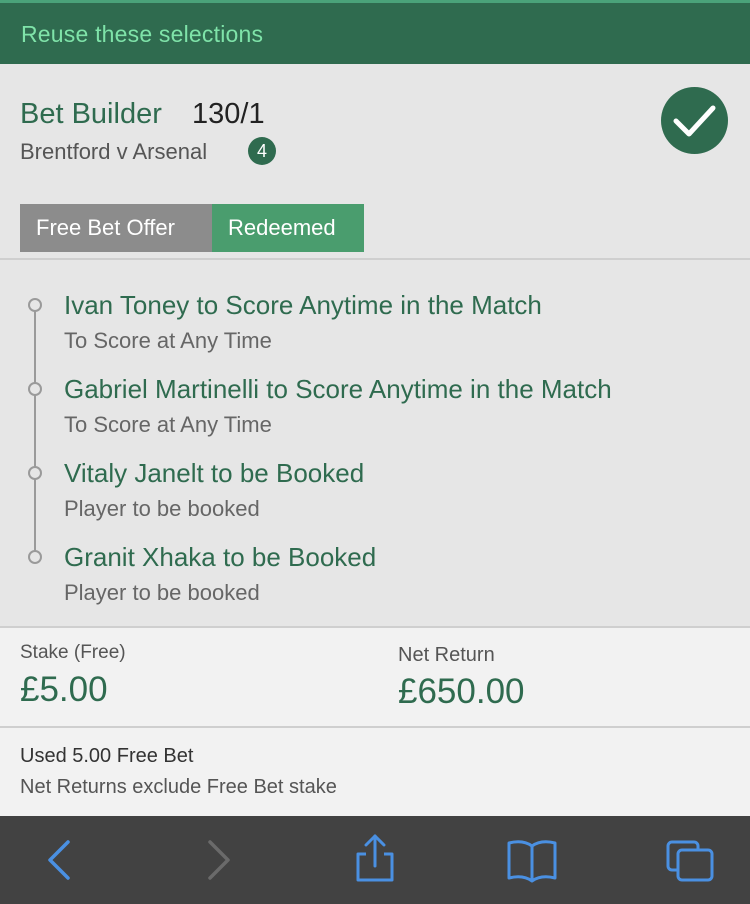 This screenshot has height=904, width=750. Describe the element at coordinates (461, 691) in the screenshot. I see `net-return-value: £650.00` at that location.